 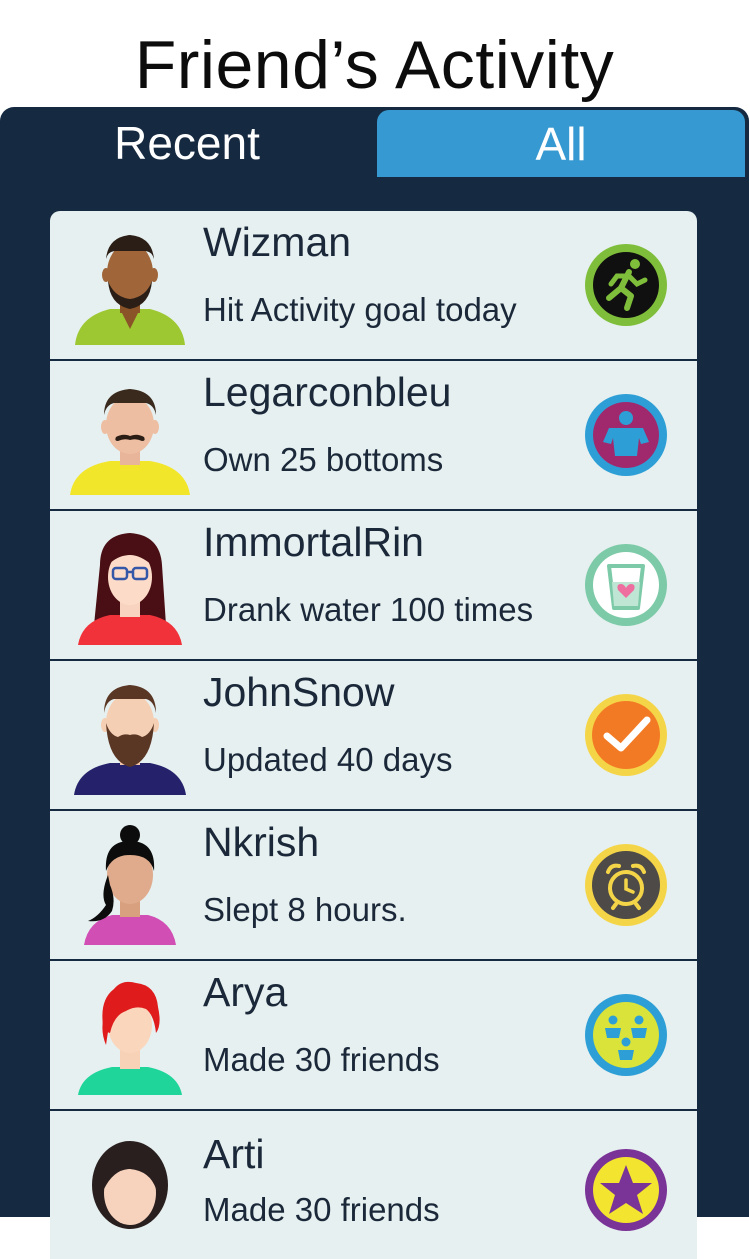 I want to click on water-glass-icon, so click(x=626, y=585).